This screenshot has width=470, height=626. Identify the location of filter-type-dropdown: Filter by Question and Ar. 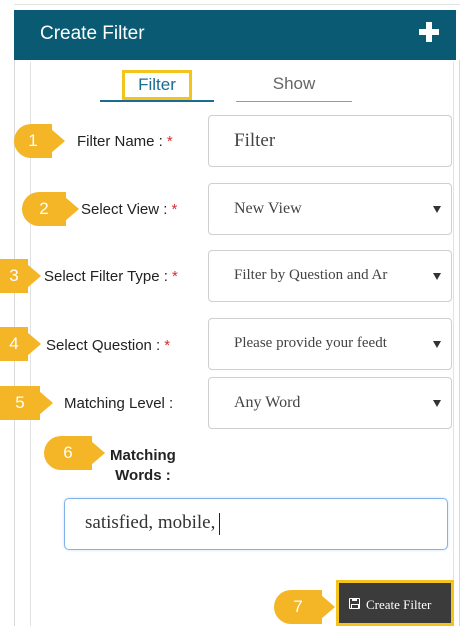
(330, 276).